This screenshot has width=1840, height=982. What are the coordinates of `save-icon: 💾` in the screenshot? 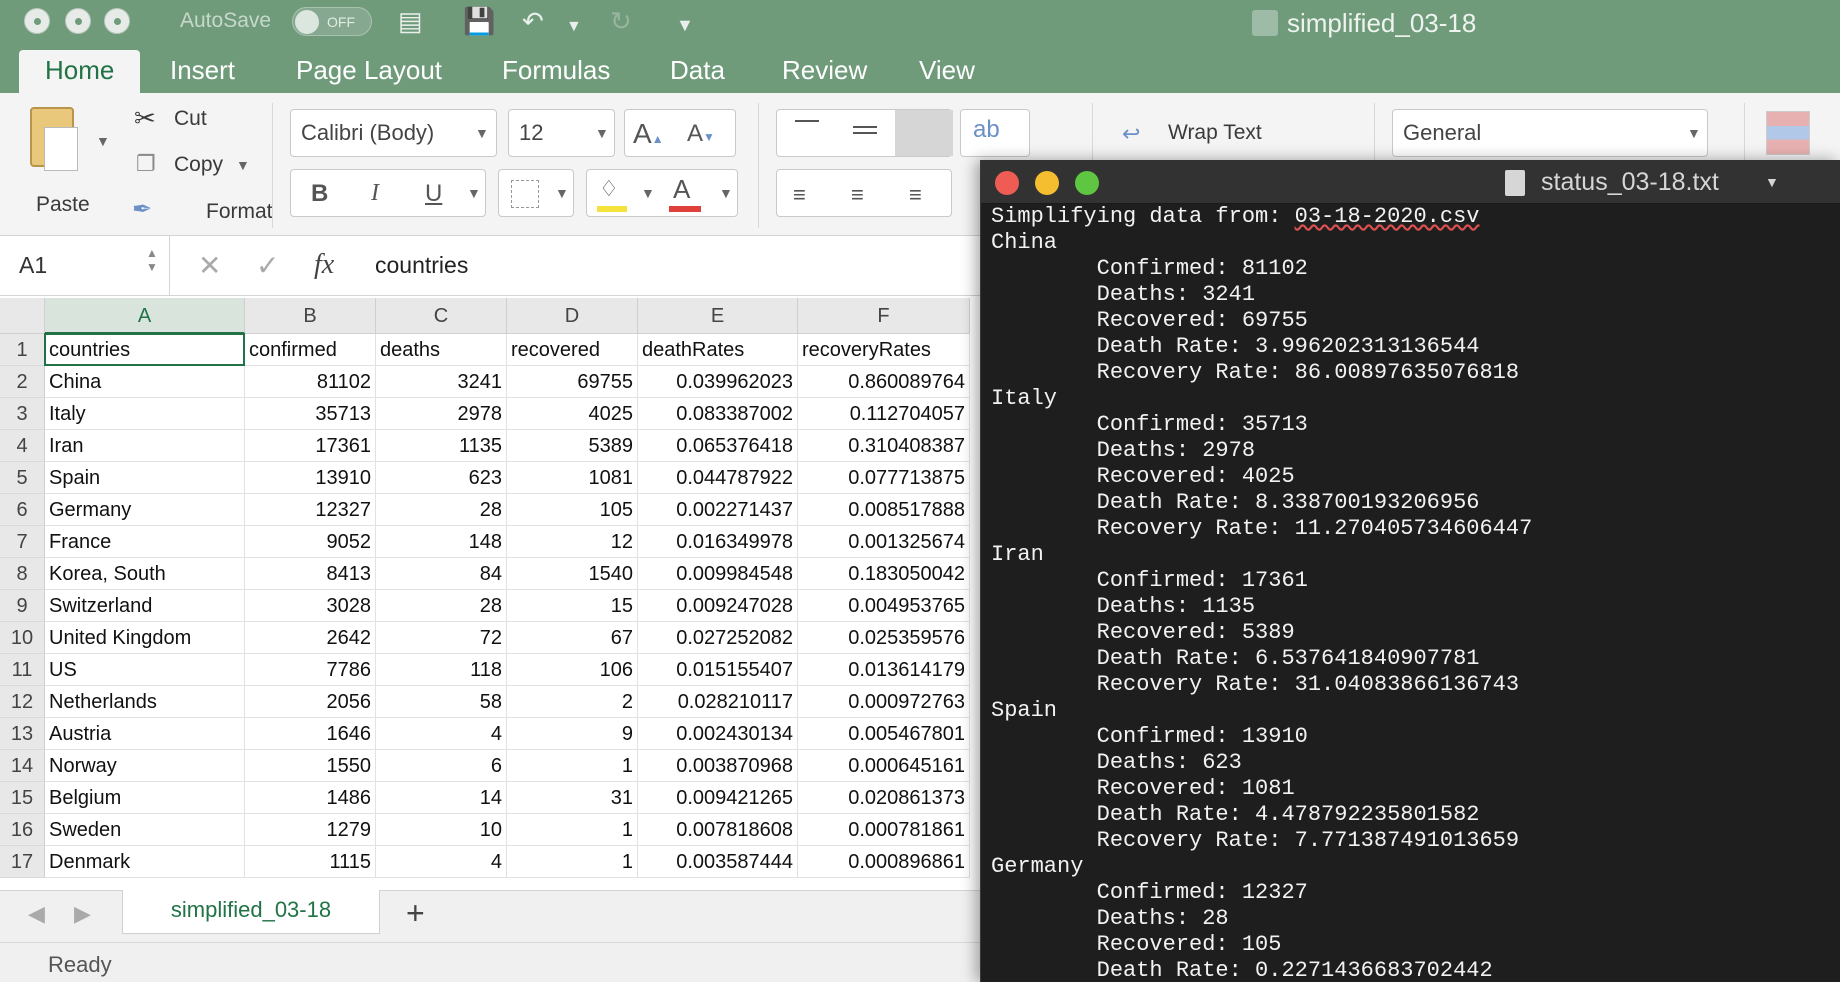 It's located at (479, 21).